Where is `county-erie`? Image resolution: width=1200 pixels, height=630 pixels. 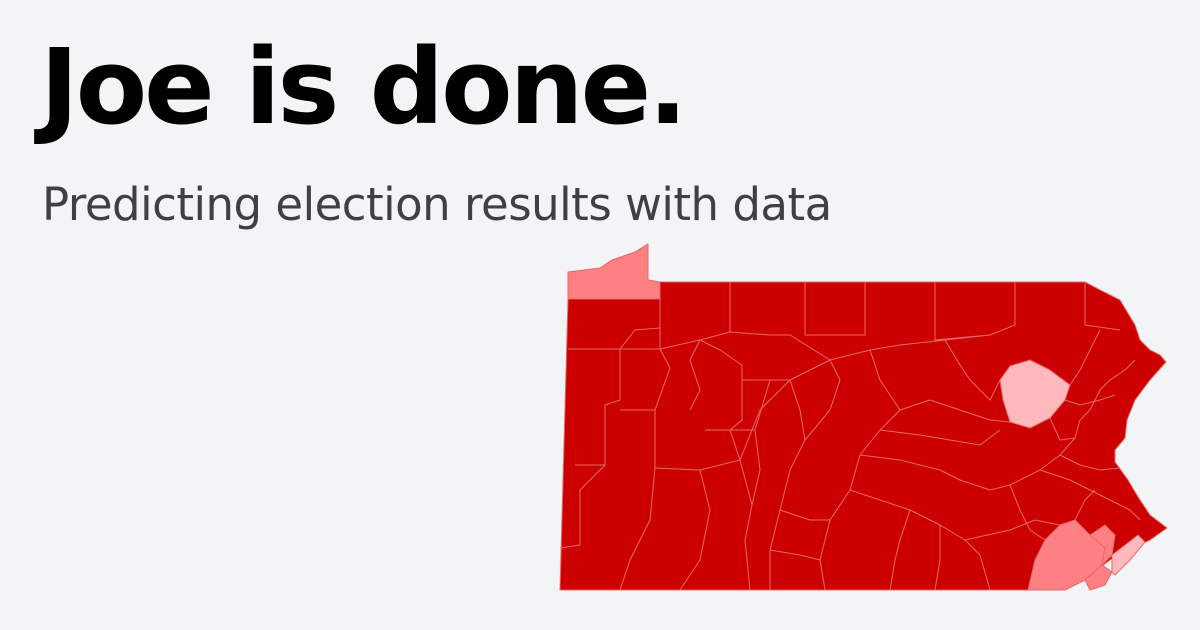 county-erie is located at coordinates (614, 271).